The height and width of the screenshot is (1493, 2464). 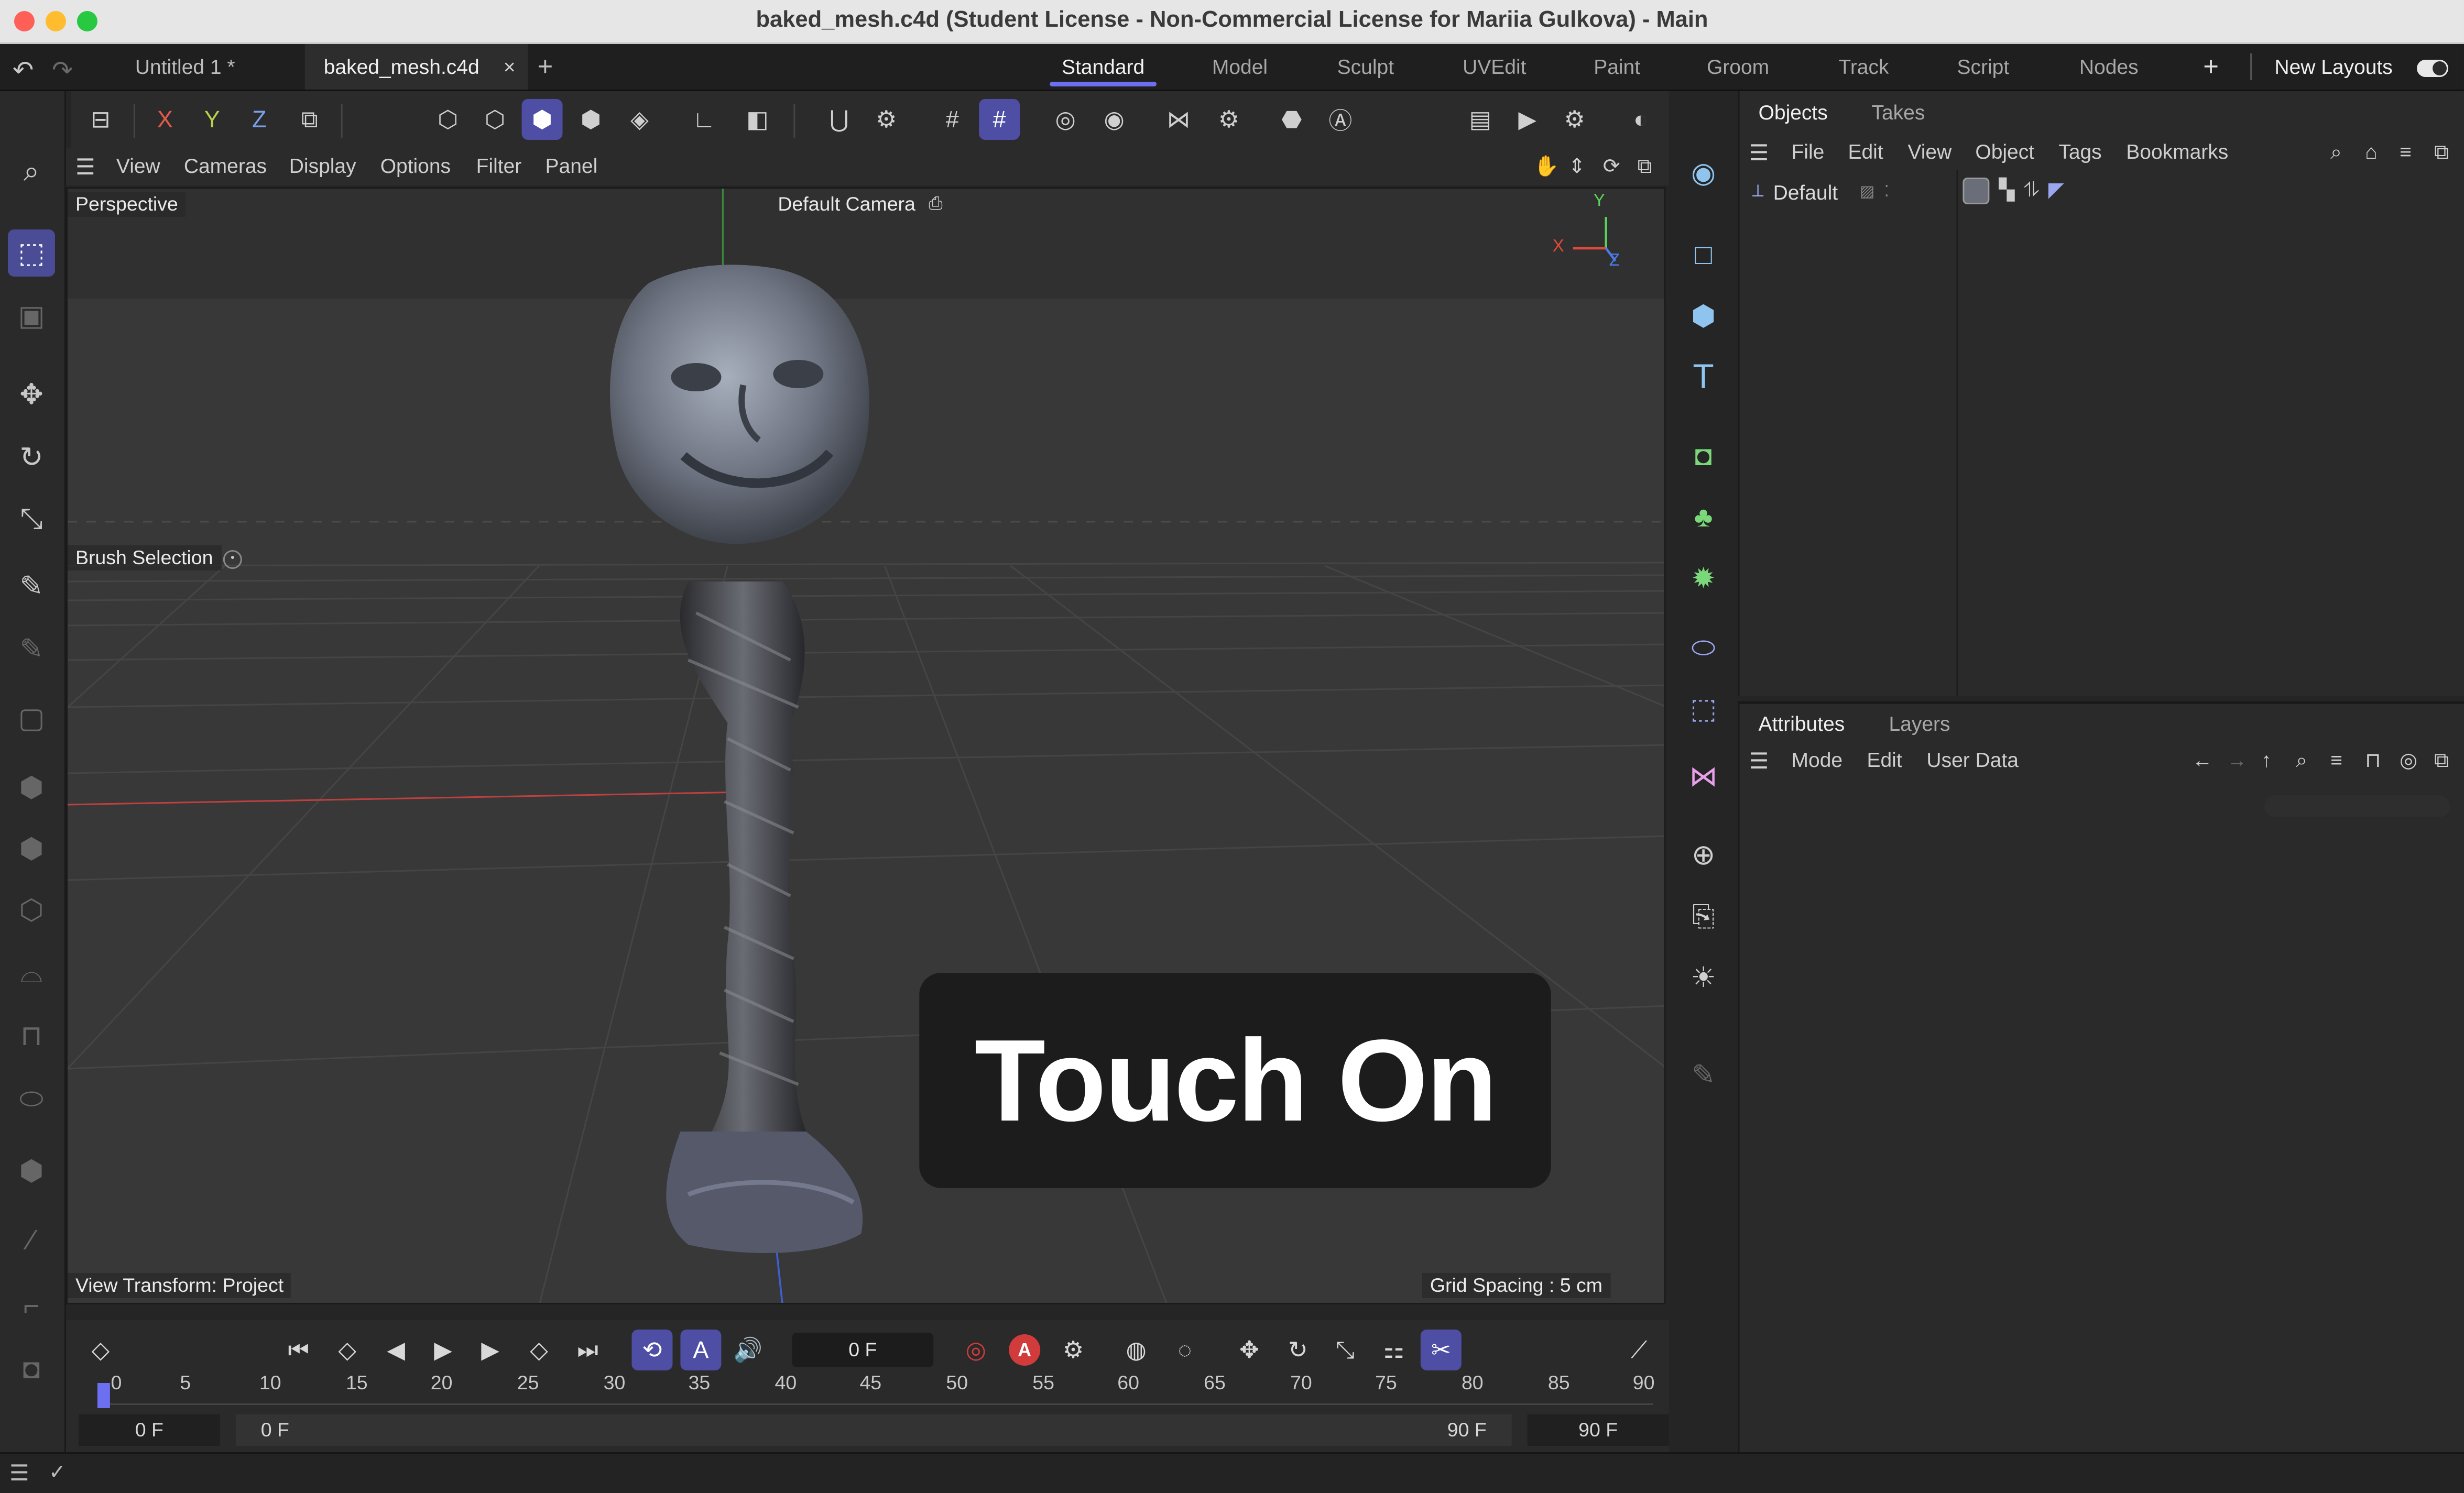 I want to click on deformer-object-icon: ⬭, so click(x=1703, y=648).